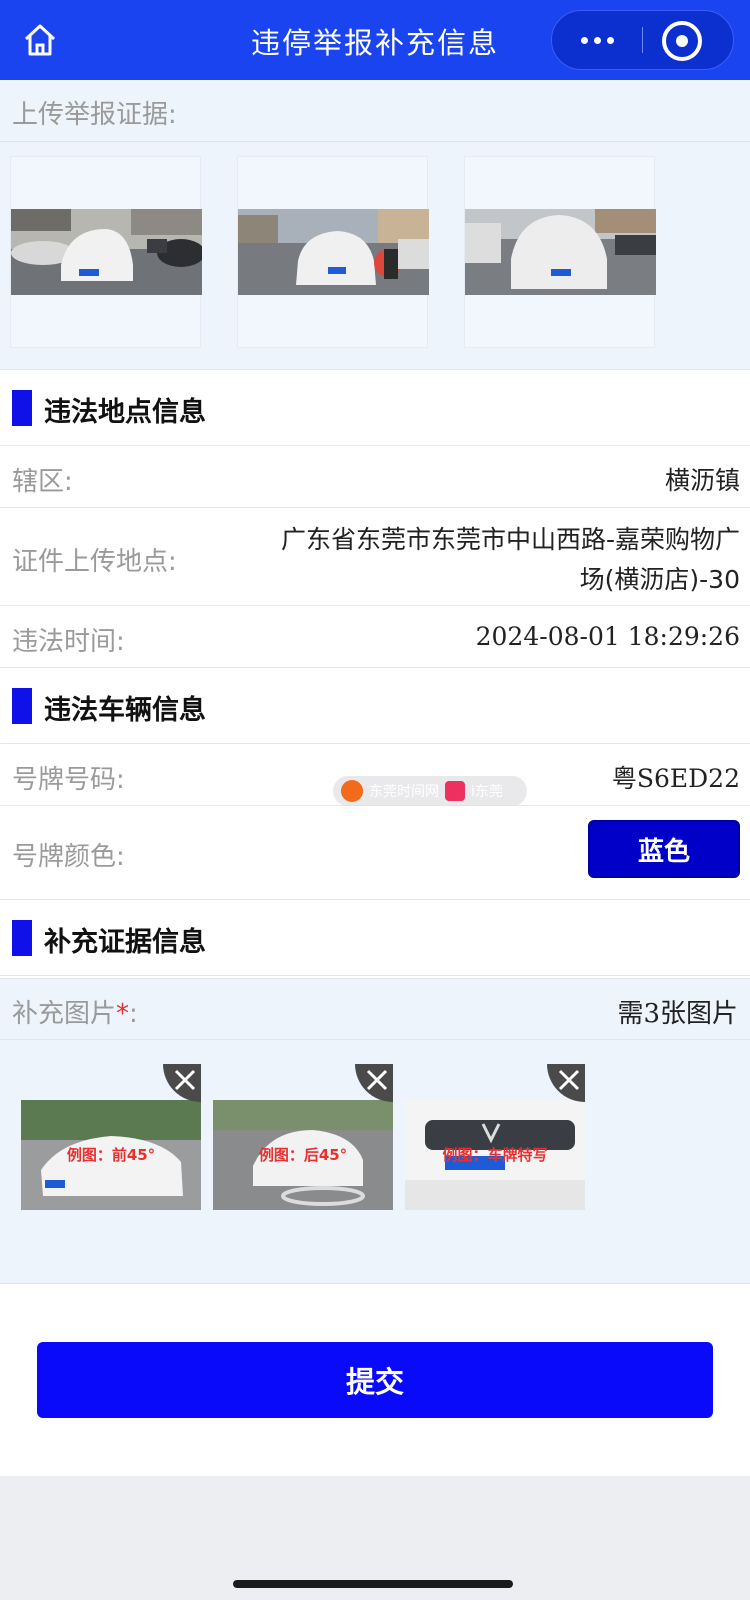 The width and height of the screenshot is (750, 1600). Describe the element at coordinates (68, 780) in the screenshot. I see `plate-number-label: 号牌号码:` at that location.